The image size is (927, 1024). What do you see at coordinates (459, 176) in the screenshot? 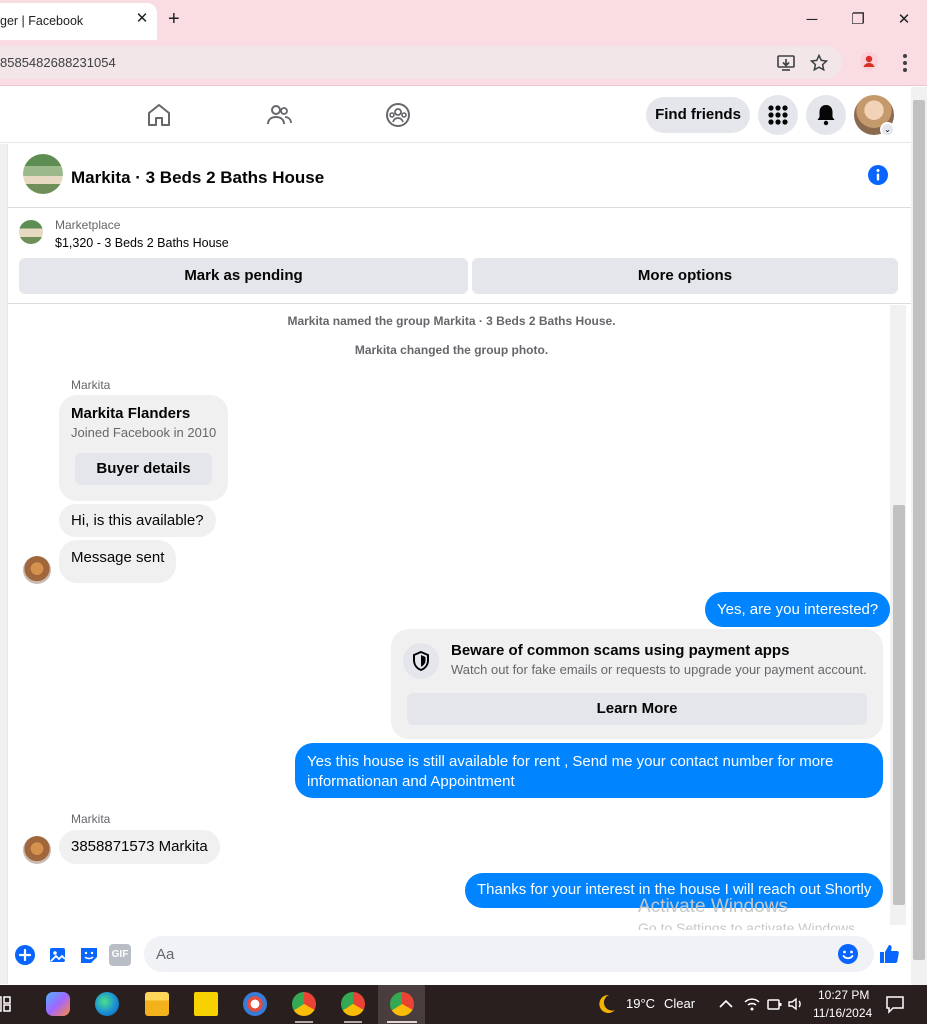
I see `chat-header: Markita · 3 Beds 2 Baths House` at bounding box center [459, 176].